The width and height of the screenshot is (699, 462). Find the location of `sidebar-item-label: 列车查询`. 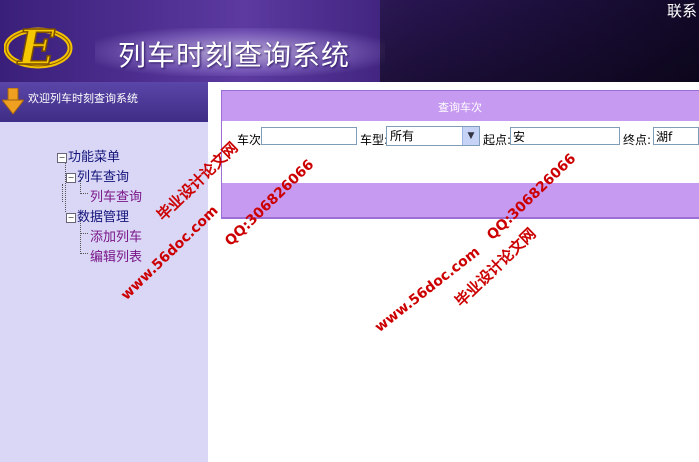

sidebar-item-label: 列车查询 is located at coordinates (116, 197).